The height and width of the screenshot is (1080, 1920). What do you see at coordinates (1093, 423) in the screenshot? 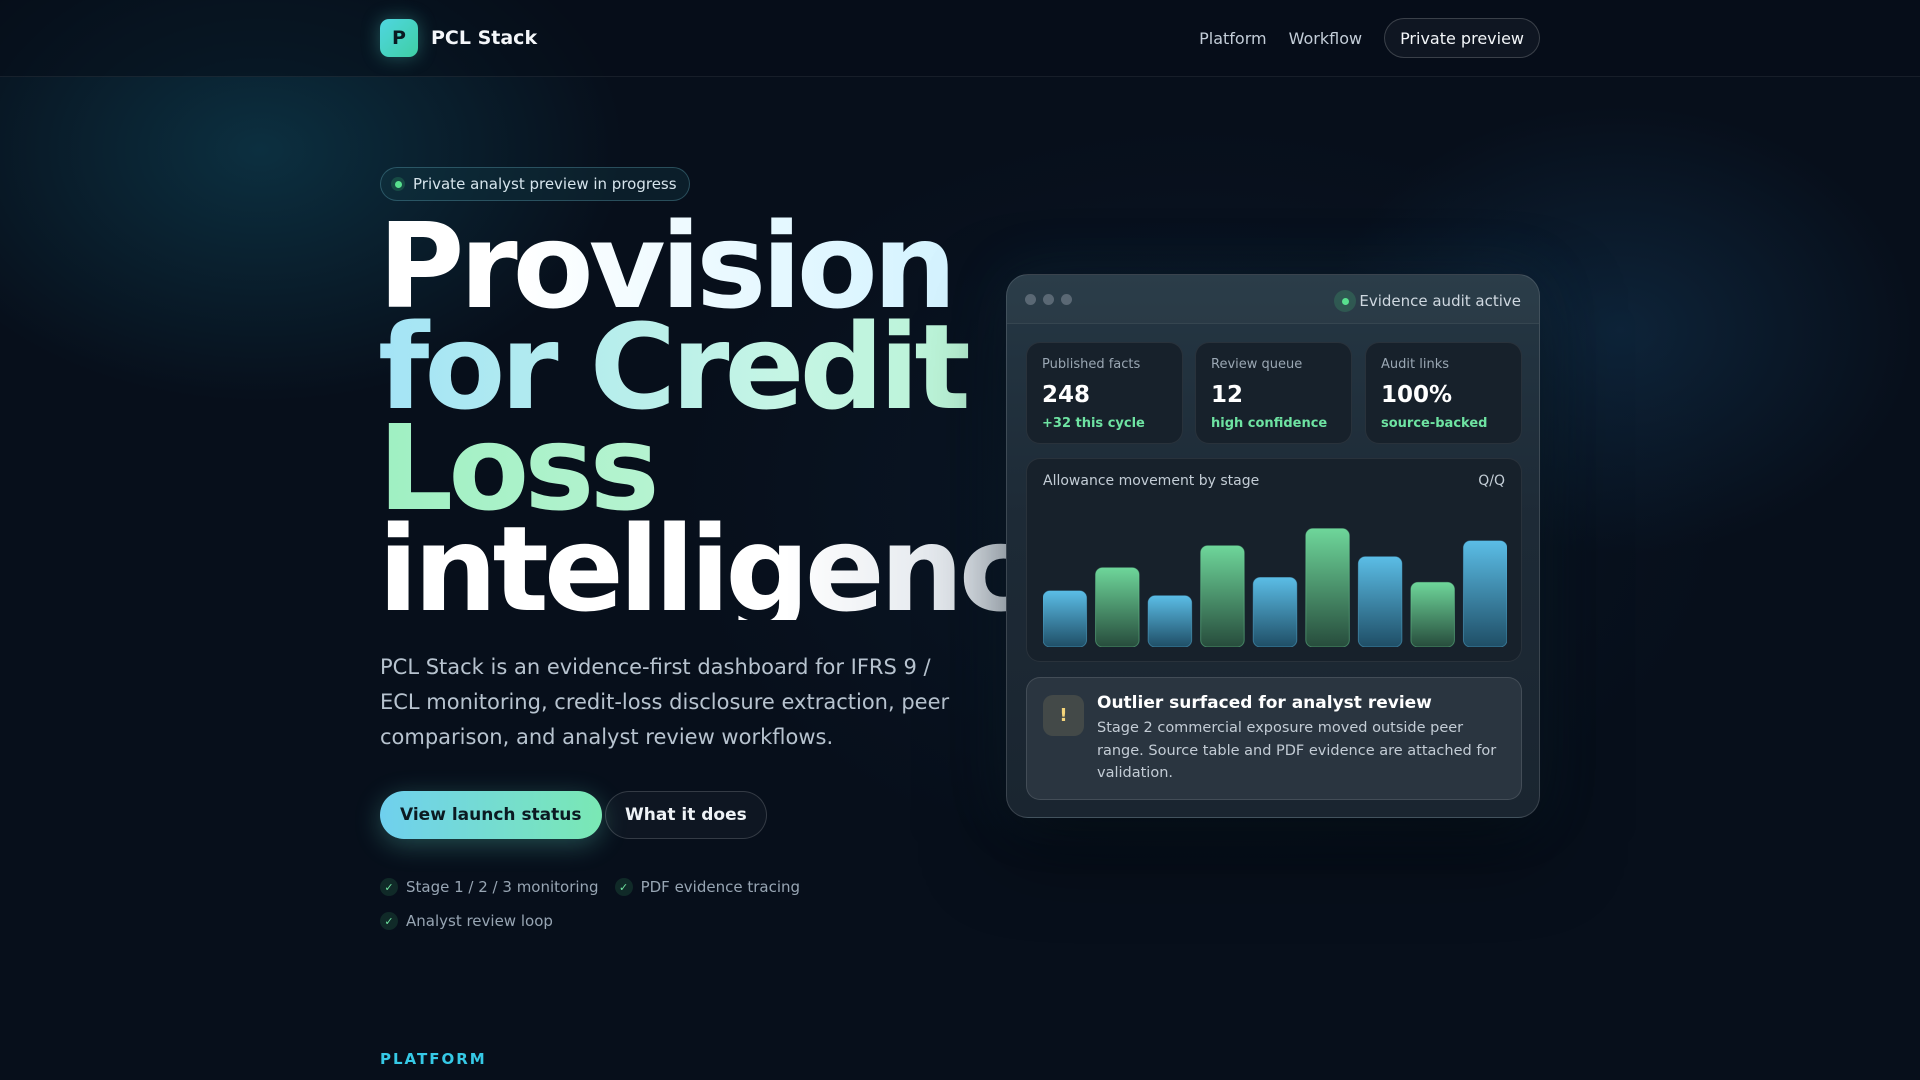
I see `stat-delta: +32 this cycle` at bounding box center [1093, 423].